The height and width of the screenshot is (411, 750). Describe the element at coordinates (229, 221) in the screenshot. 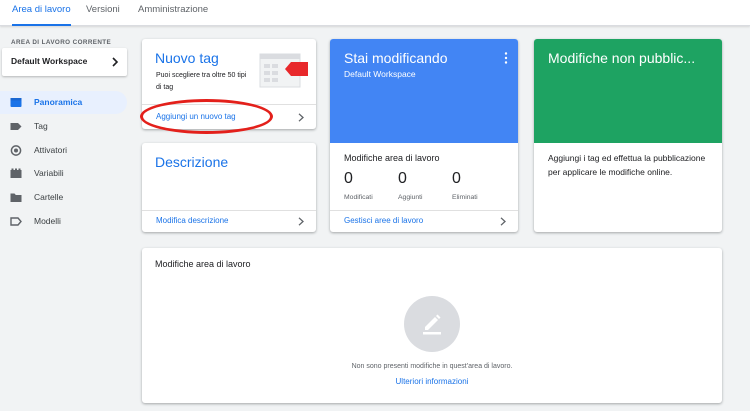

I see `edit-description-row: Modifica descrizione` at that location.